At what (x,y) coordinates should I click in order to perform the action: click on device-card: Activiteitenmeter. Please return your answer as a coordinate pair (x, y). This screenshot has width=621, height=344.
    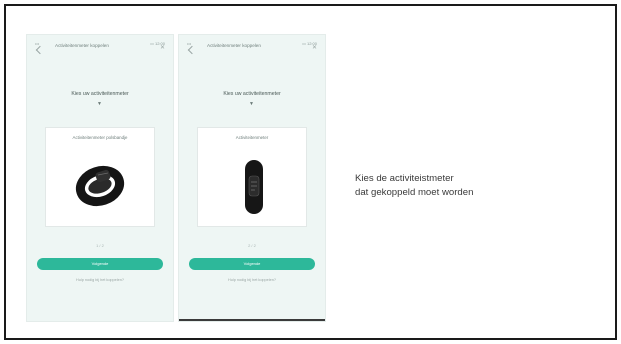
    Looking at the image, I should click on (252, 177).